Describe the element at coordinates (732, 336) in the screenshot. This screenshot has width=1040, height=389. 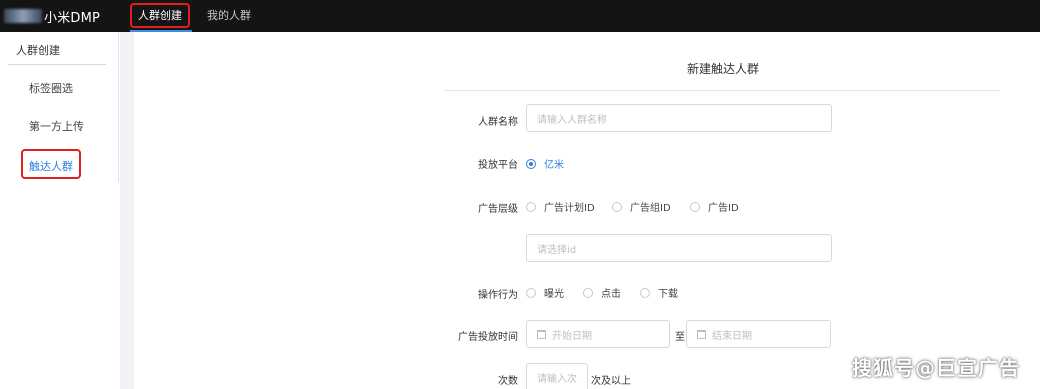
I see `end-date-placeholder: 结束日期` at that location.